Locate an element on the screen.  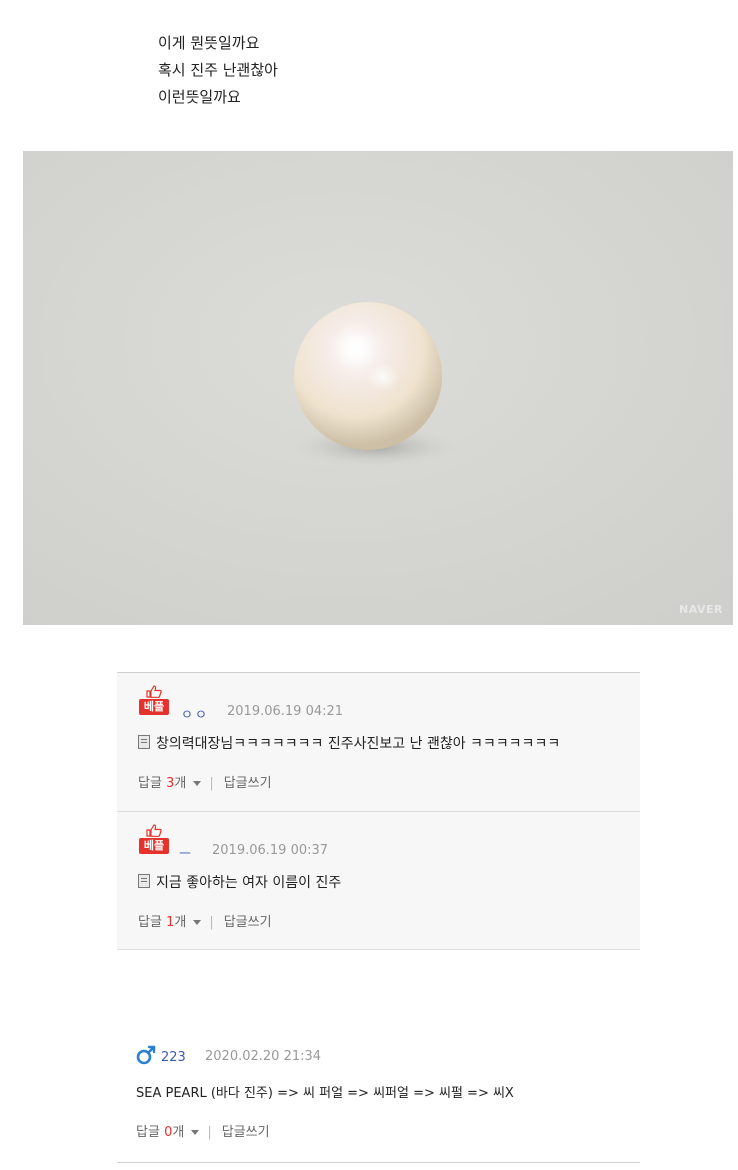
comment-nickname: ㅇㅇ is located at coordinates (195, 713).